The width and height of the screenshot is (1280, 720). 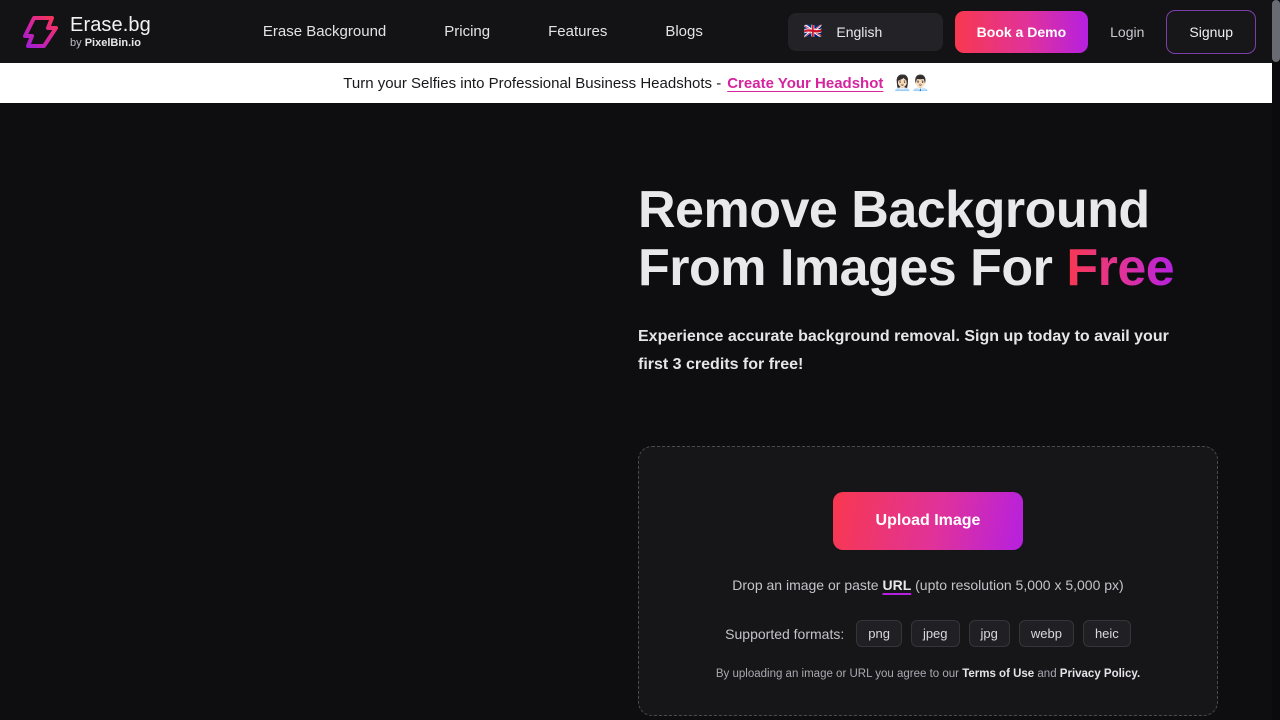 What do you see at coordinates (859, 31) in the screenshot?
I see `language-label: English` at bounding box center [859, 31].